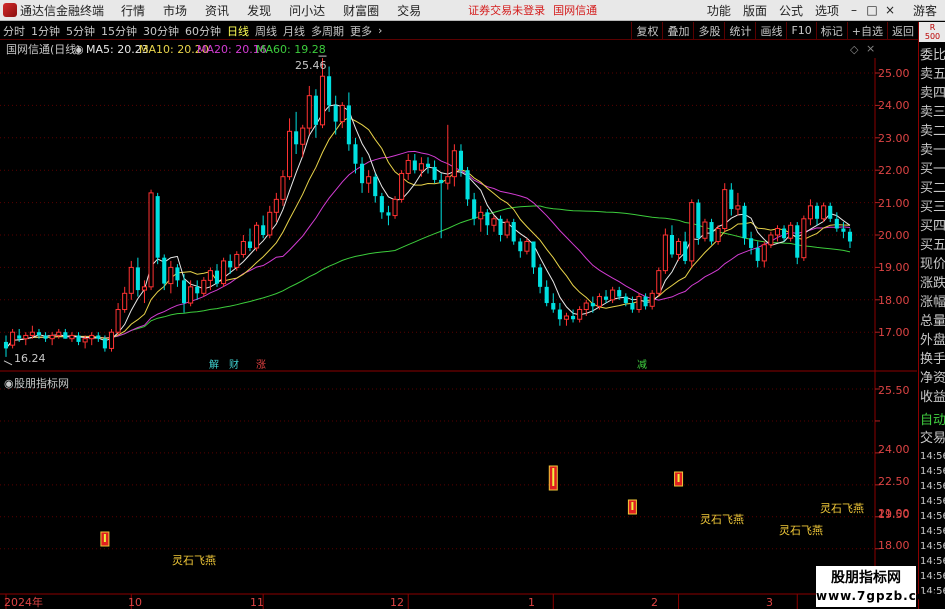 The image size is (945, 609). I want to click on auto-trade-1: 交易, so click(932, 439).